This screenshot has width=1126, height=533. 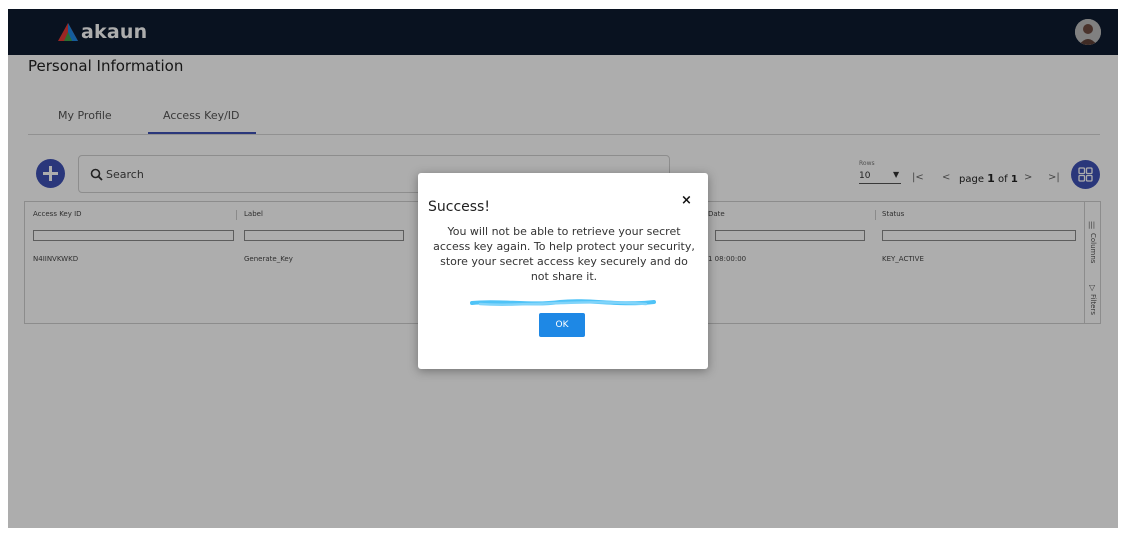 What do you see at coordinates (562, 325) in the screenshot?
I see `ok-button: OK` at bounding box center [562, 325].